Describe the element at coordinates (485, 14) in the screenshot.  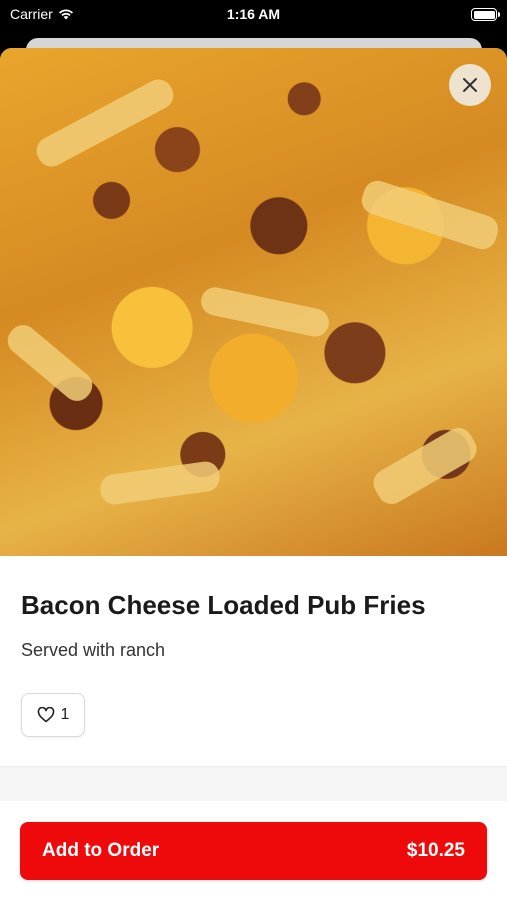
I see `battery-icon` at that location.